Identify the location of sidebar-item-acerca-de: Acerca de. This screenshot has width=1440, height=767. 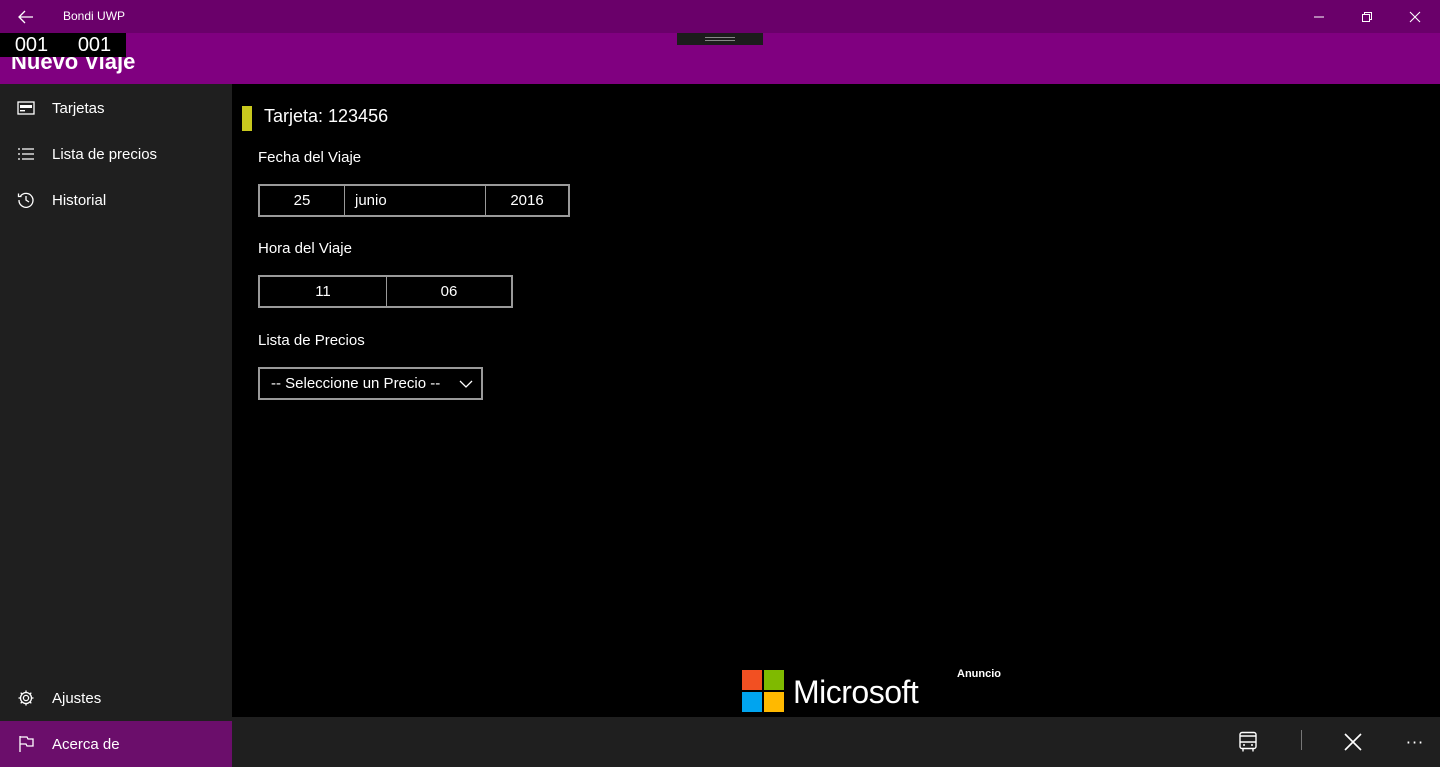
(116, 744).